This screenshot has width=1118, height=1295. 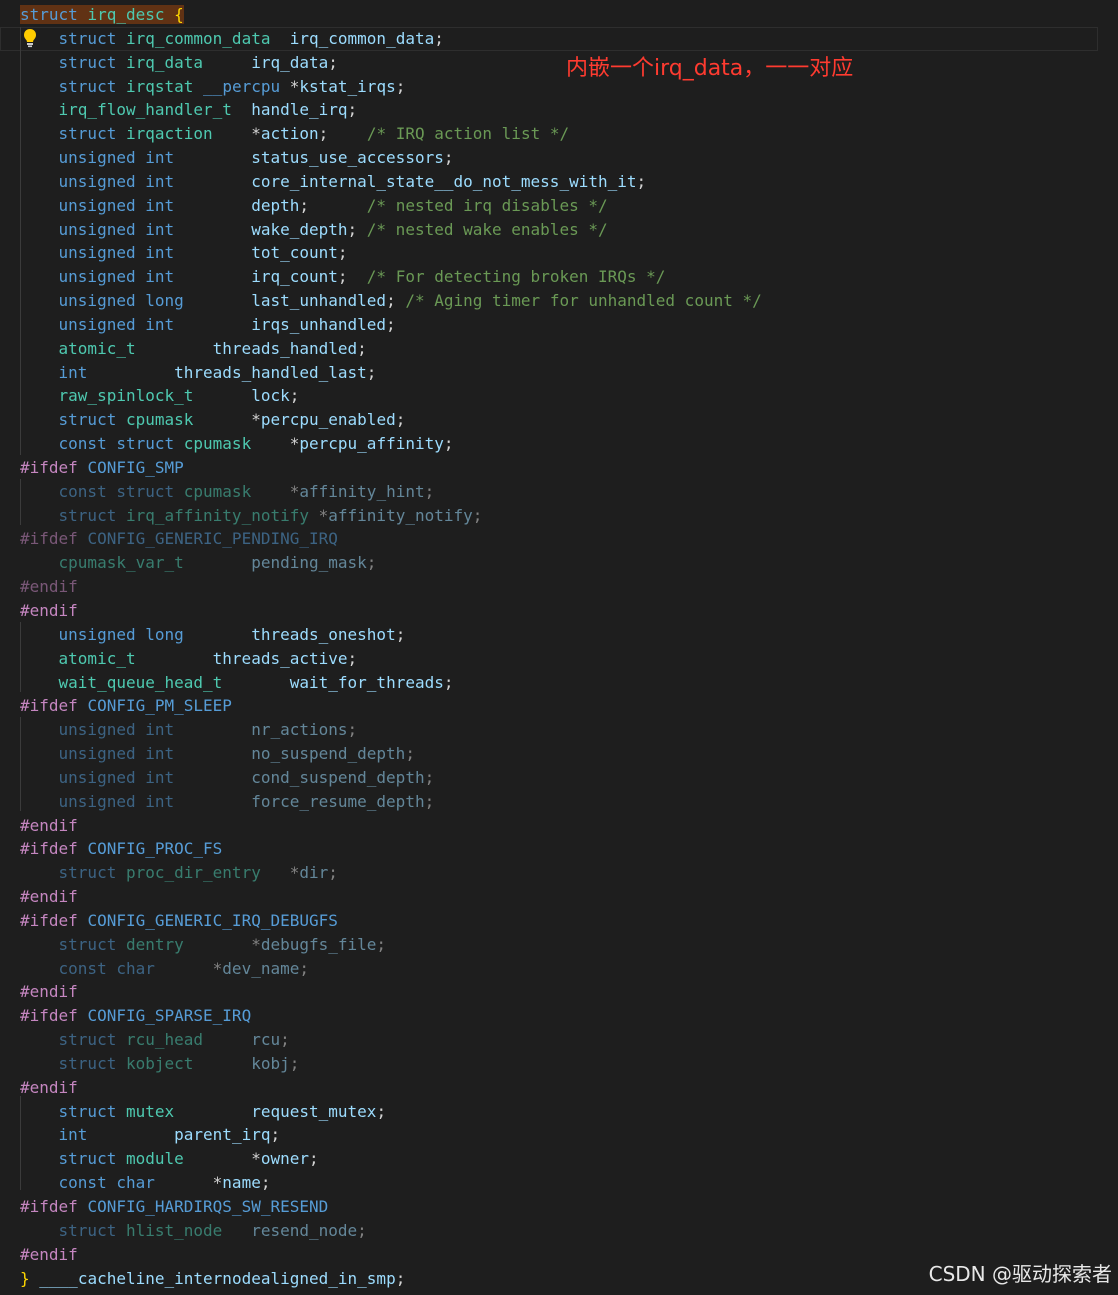 What do you see at coordinates (145, 1183) in the screenshot?
I see `code-line: const char *name;` at bounding box center [145, 1183].